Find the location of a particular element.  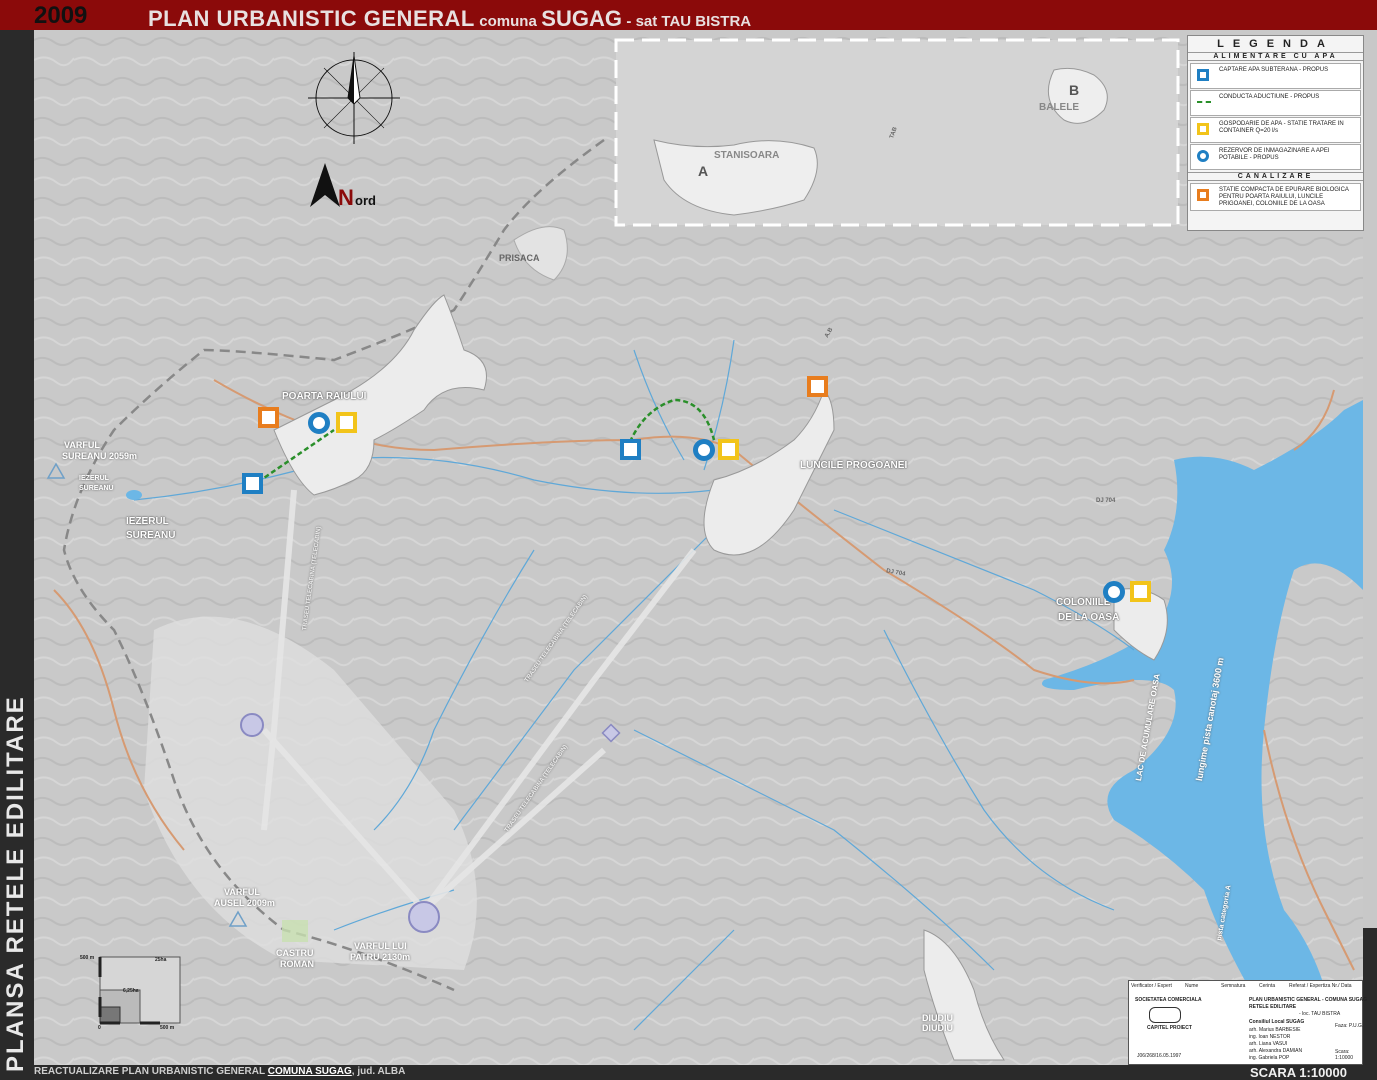

yellow-square-icon is located at coordinates (1203, 129).